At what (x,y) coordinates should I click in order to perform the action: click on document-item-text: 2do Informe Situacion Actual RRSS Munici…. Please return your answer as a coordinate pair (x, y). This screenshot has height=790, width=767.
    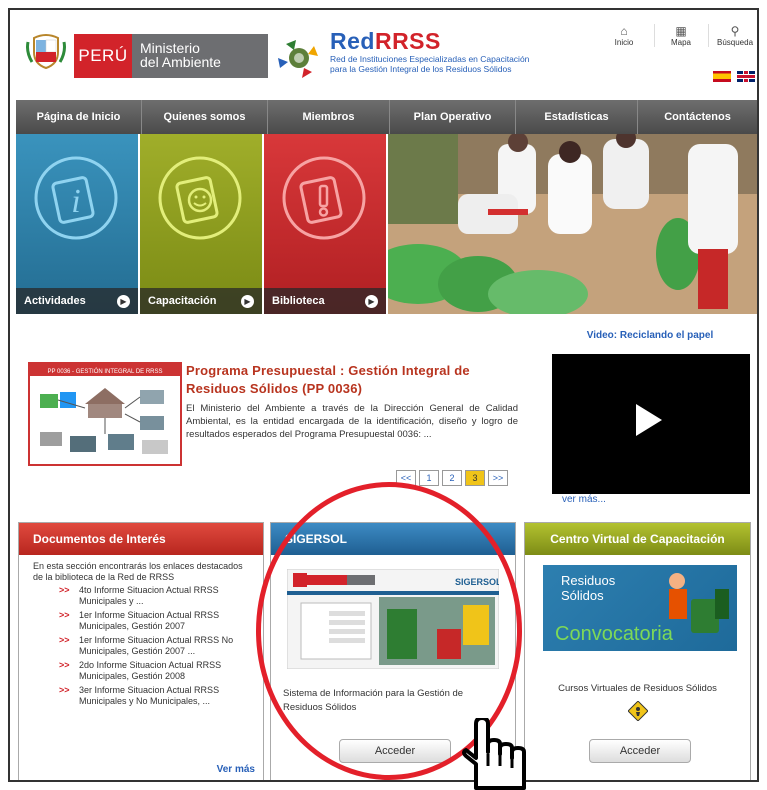
    Looking at the image, I should click on (150, 670).